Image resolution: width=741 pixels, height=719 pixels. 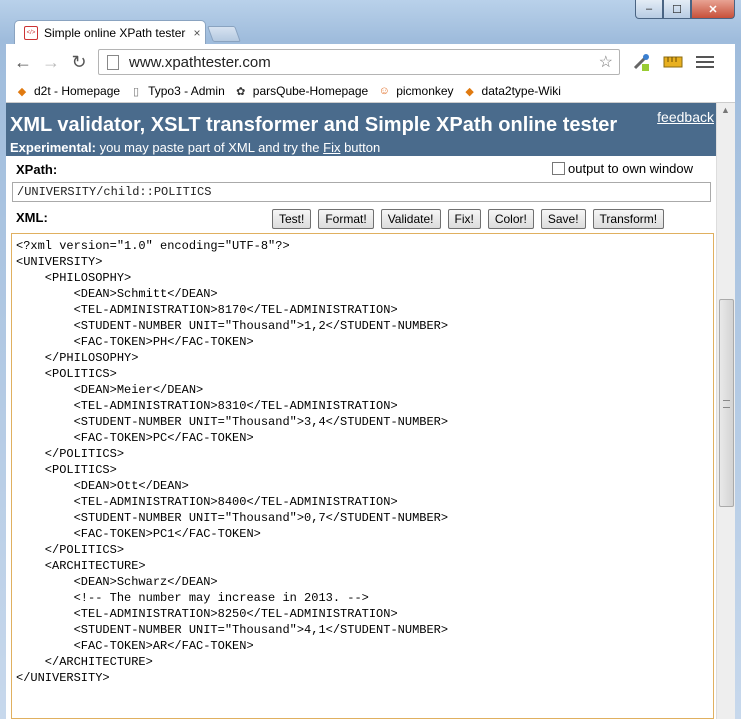 I want to click on bookmark-label: parsQube-Homepage, so click(x=310, y=91).